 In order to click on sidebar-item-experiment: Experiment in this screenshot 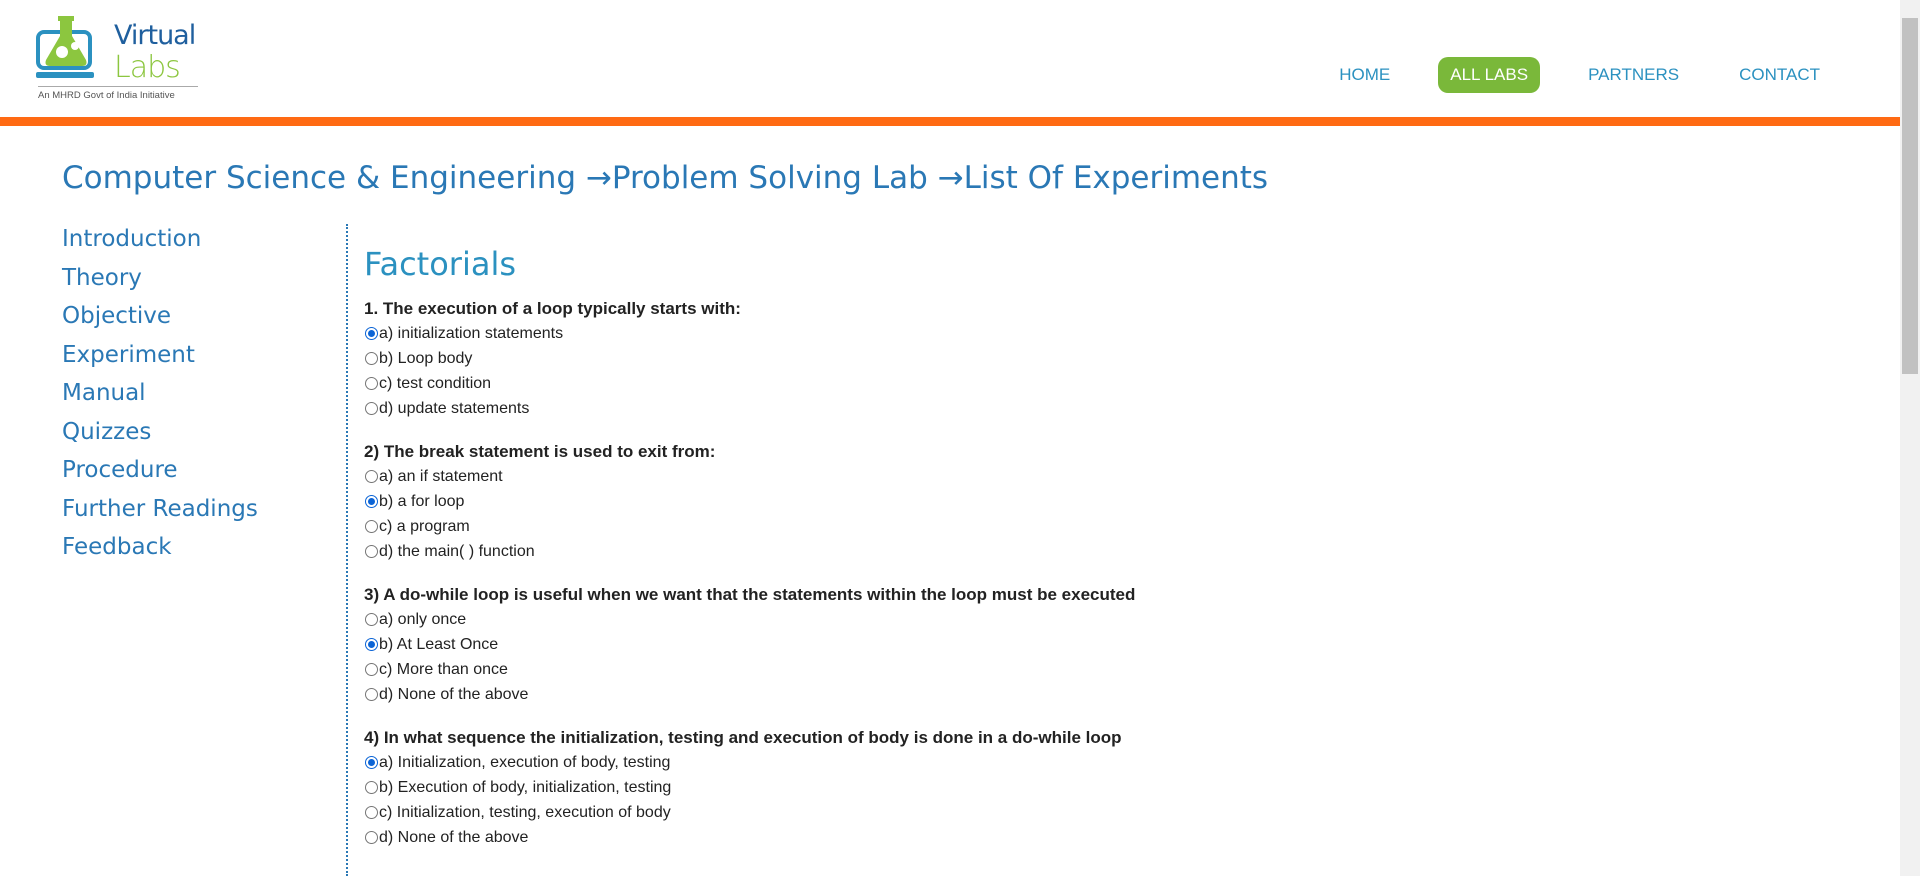, I will do `click(160, 357)`.